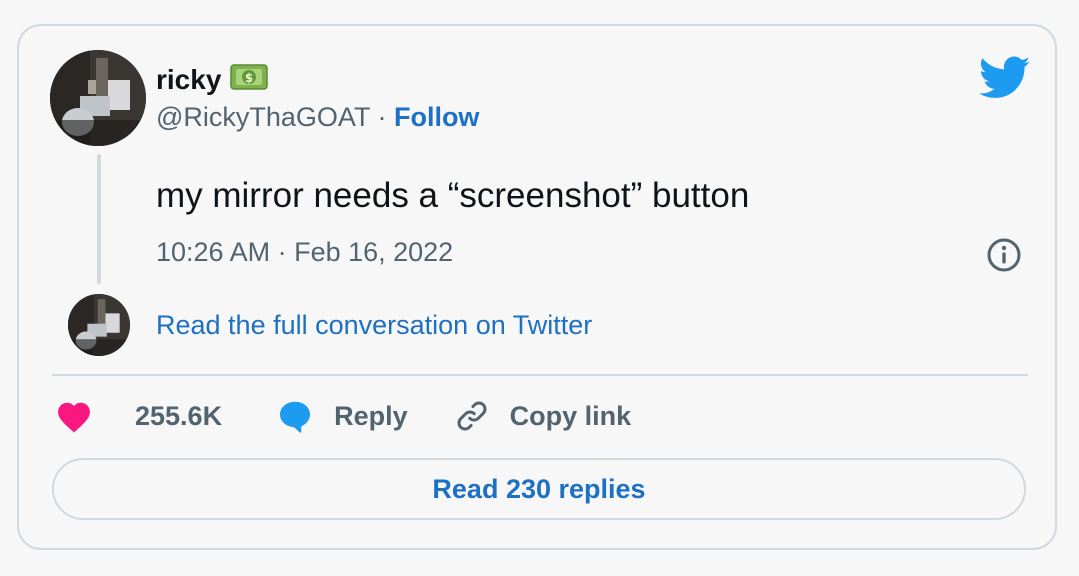 Image resolution: width=1079 pixels, height=576 pixels. Describe the element at coordinates (1004, 257) in the screenshot. I see `info-icon` at that location.